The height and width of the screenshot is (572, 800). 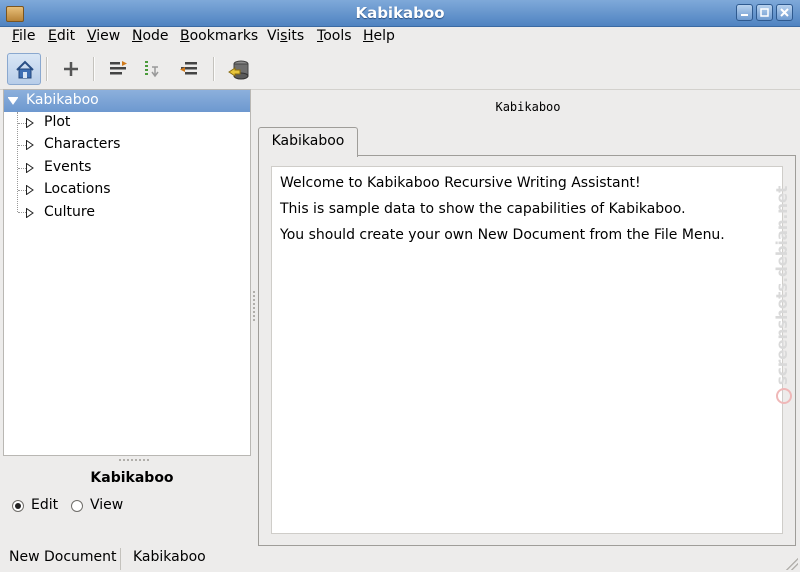 What do you see at coordinates (784, 290) in the screenshot?
I see `watermark: screenshots.debian.net` at bounding box center [784, 290].